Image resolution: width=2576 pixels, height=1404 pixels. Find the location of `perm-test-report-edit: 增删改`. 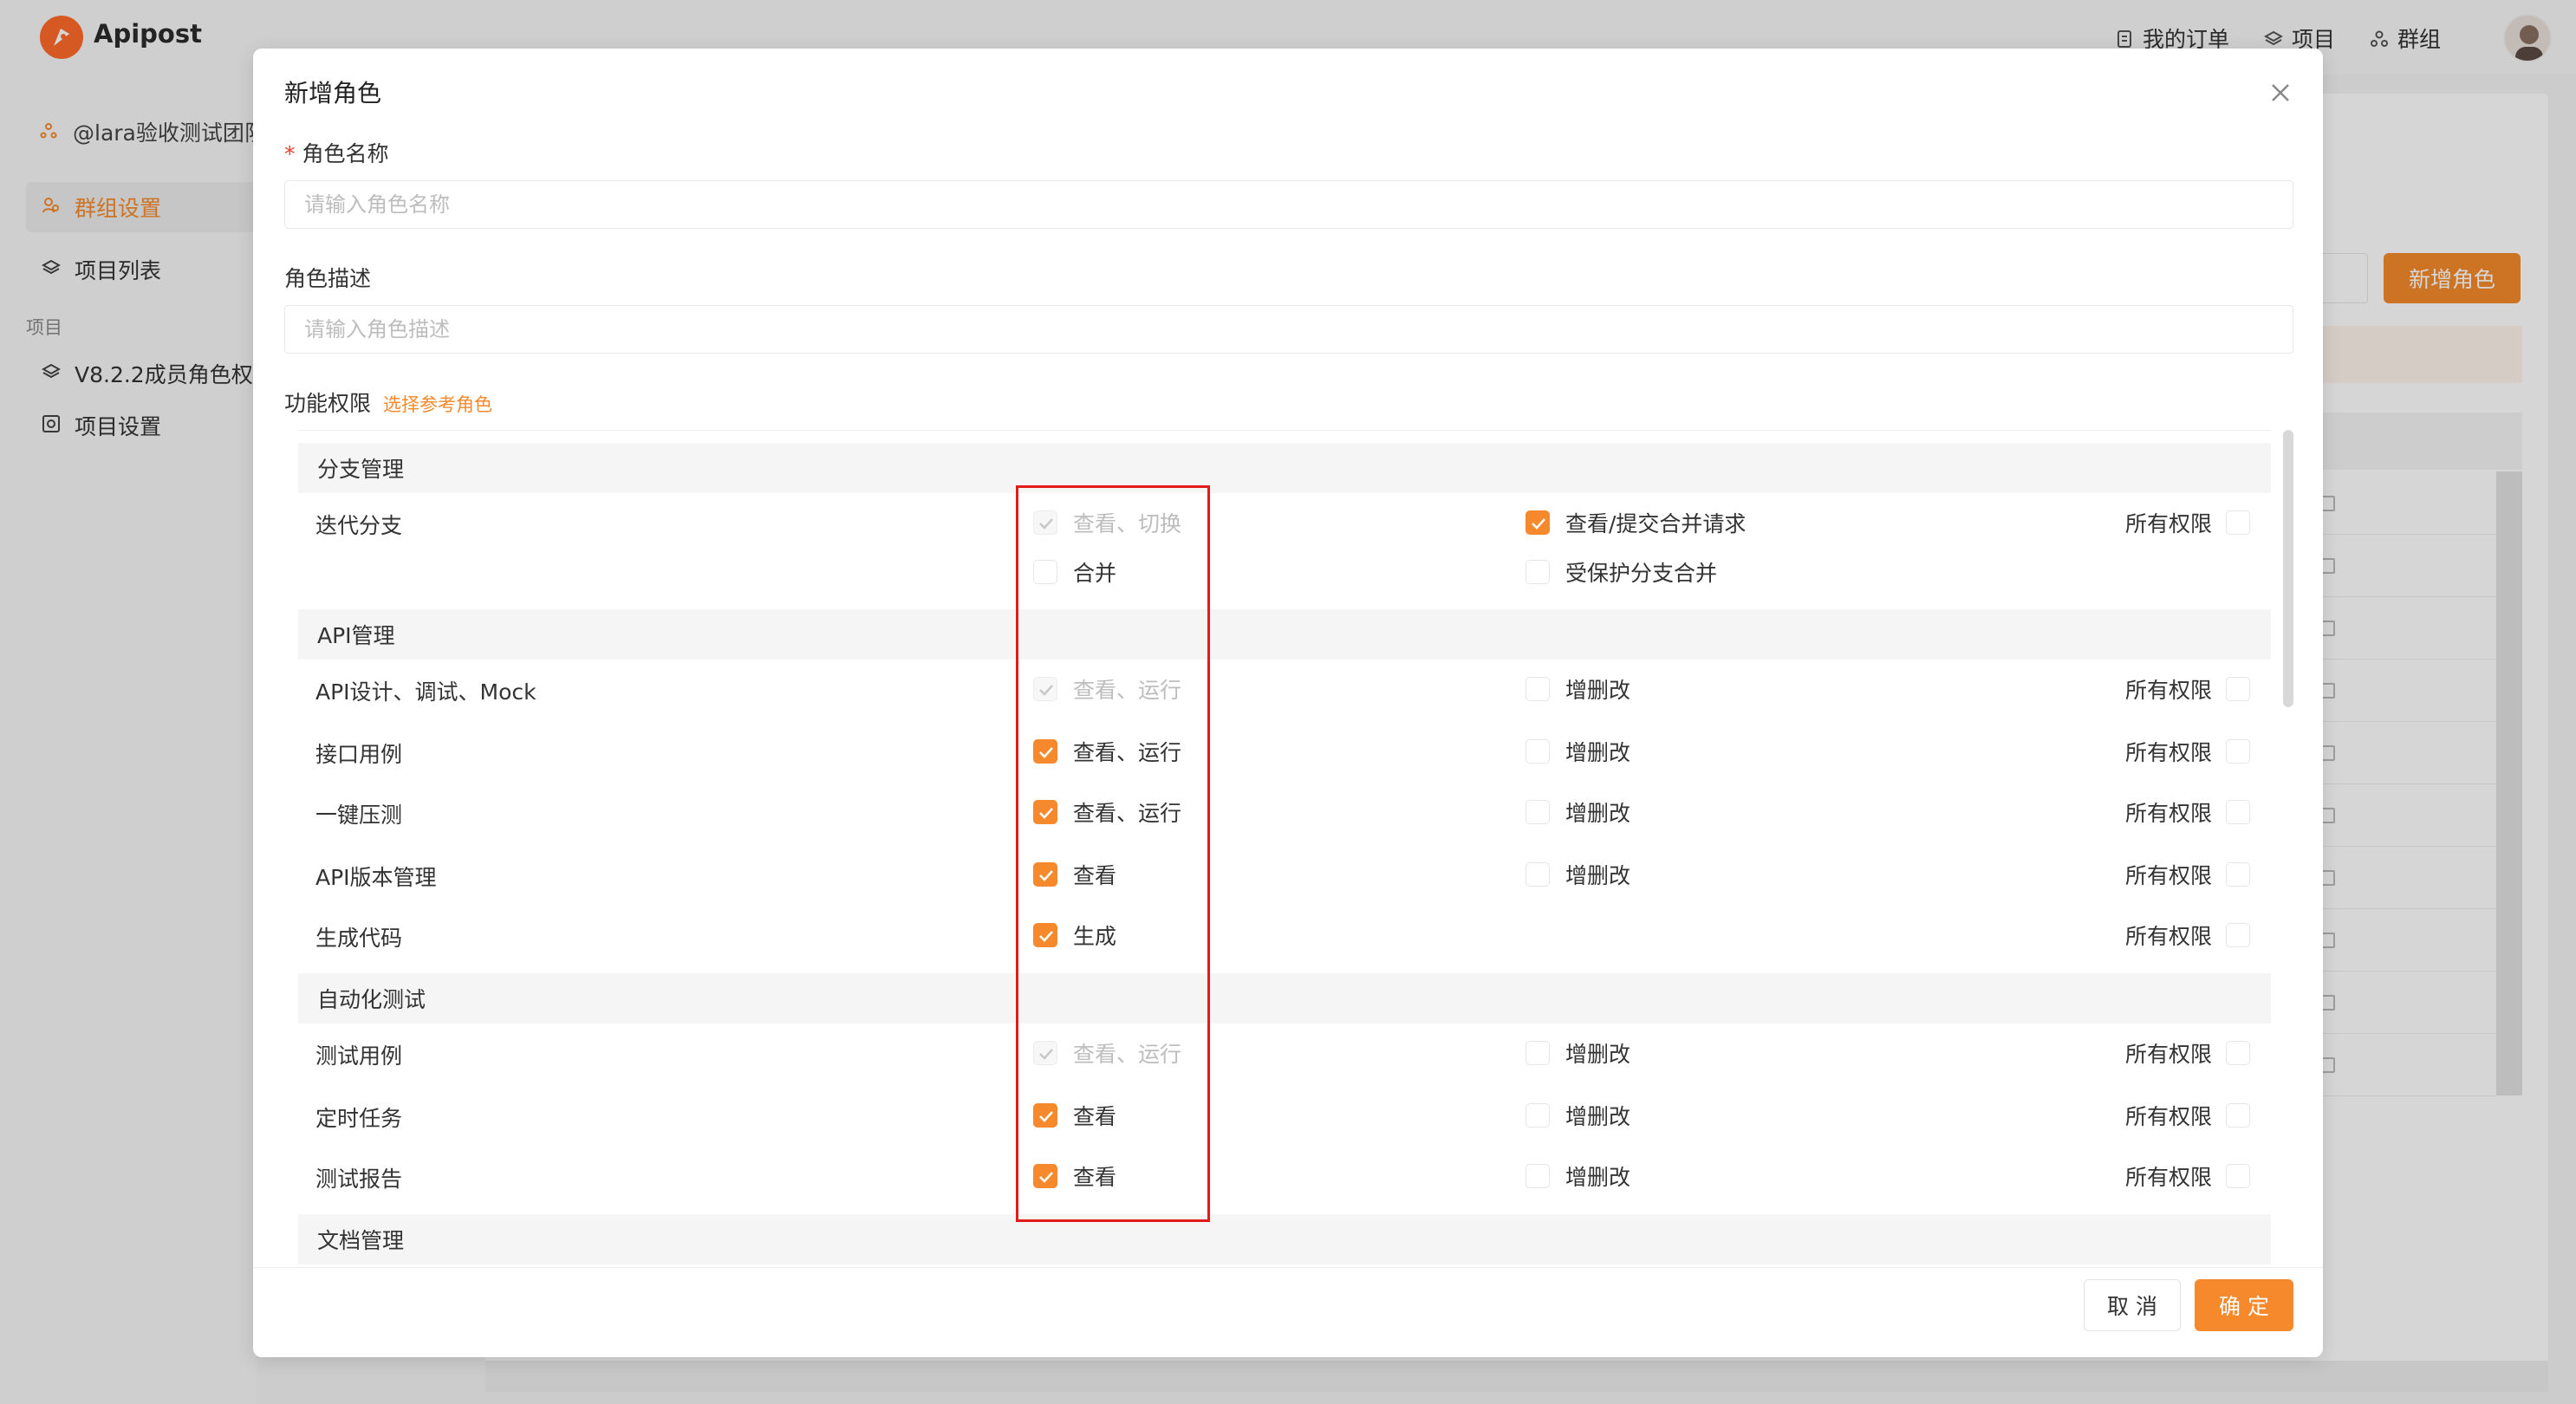

perm-test-report-edit: 增删改 is located at coordinates (1577, 1176).